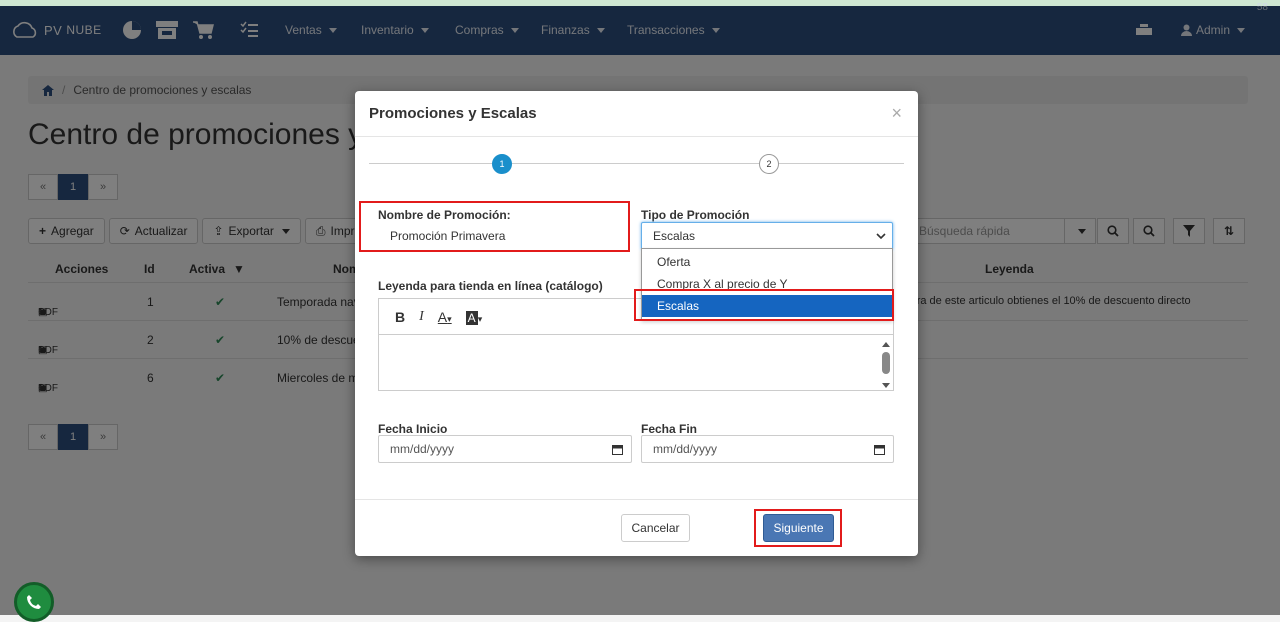 The width and height of the screenshot is (1280, 622). Describe the element at coordinates (769, 164) in the screenshot. I see `wizard-step-2: 2` at that location.